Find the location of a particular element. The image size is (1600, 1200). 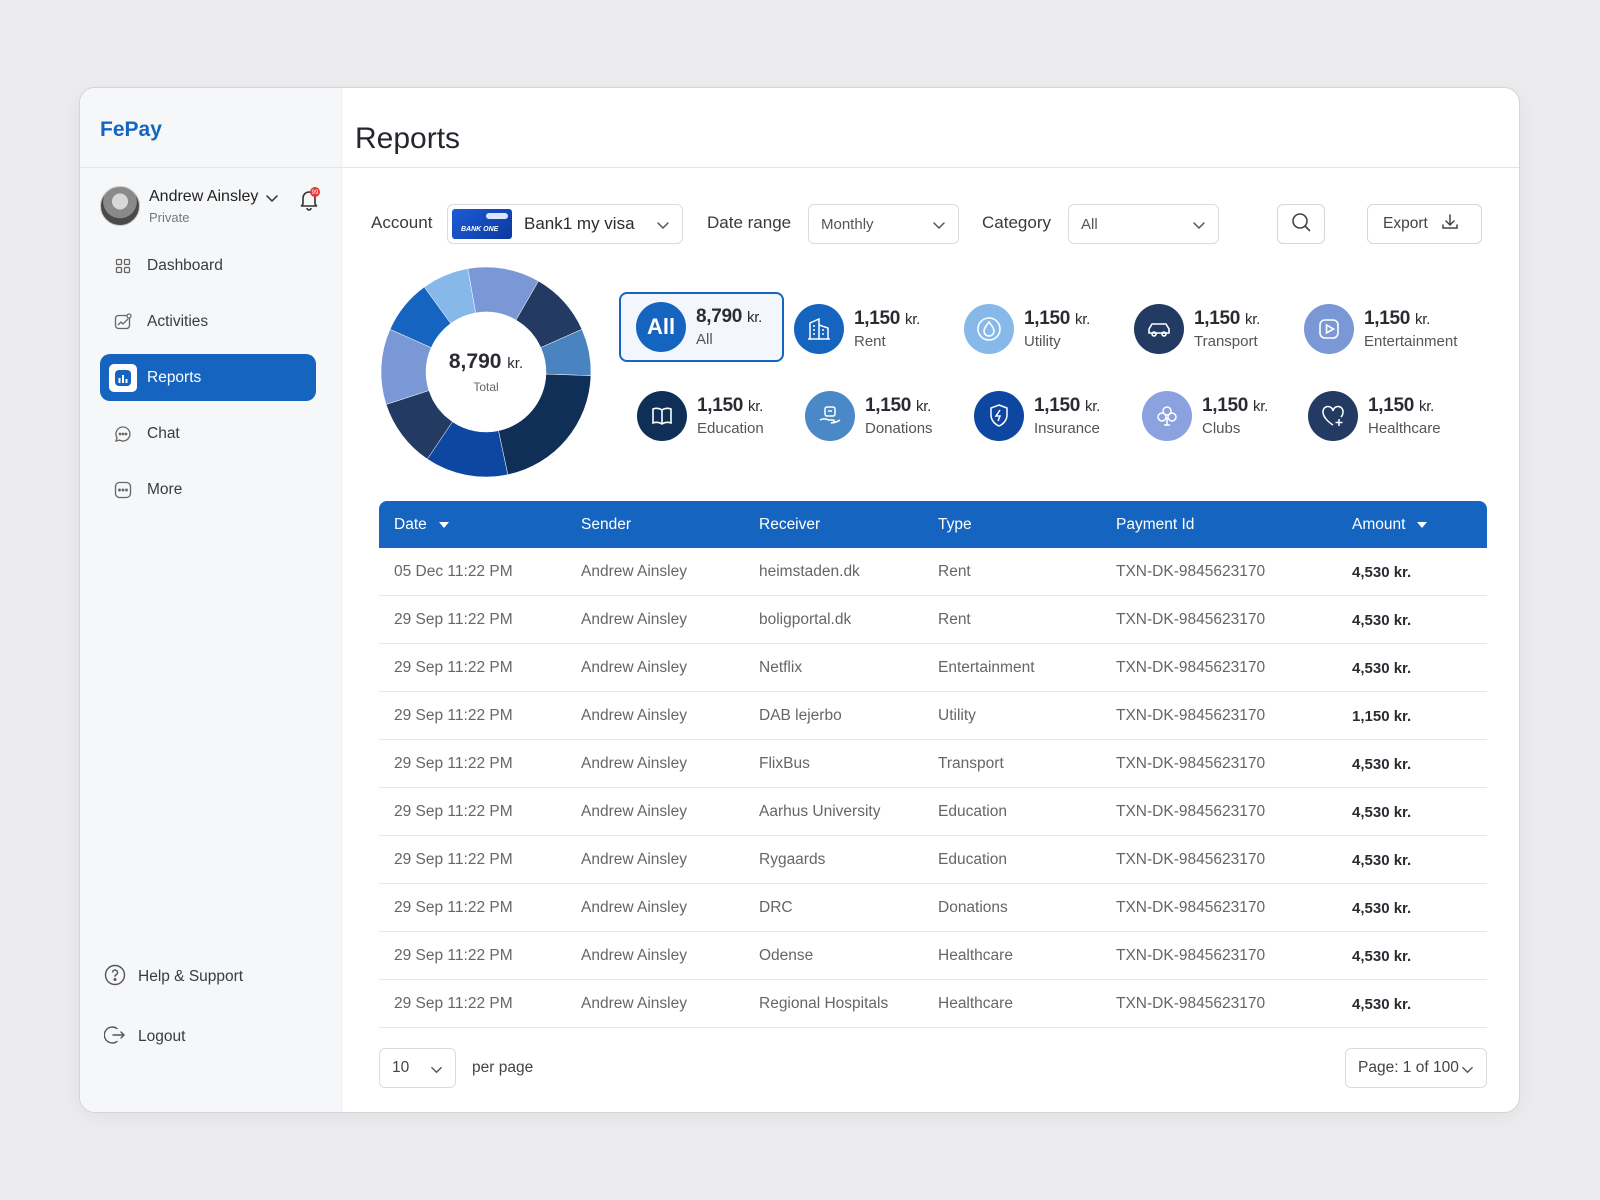

category-label: Donations is located at coordinates (899, 428).